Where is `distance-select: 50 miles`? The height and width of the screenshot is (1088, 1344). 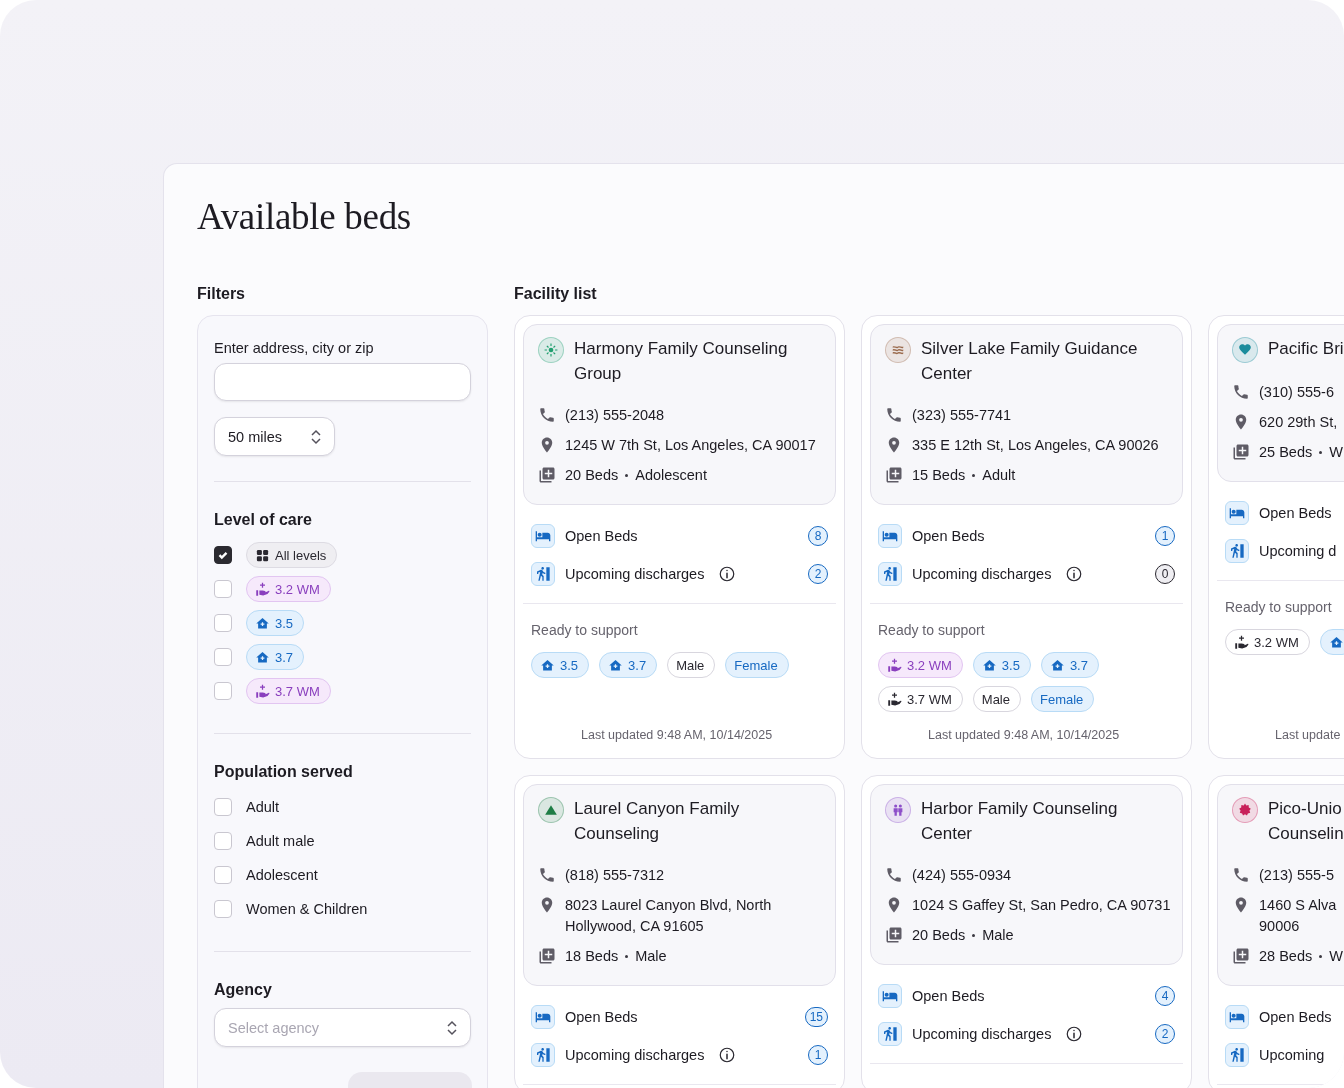
distance-select: 50 miles is located at coordinates (274, 436).